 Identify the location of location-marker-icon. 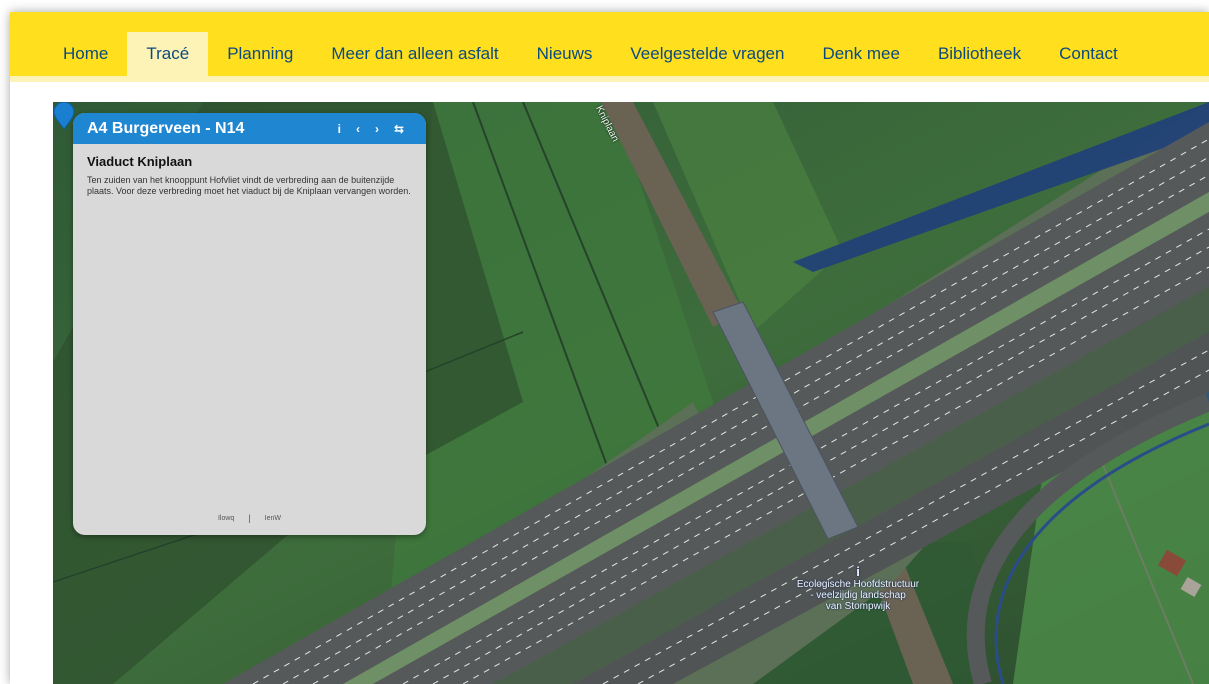
(64, 116).